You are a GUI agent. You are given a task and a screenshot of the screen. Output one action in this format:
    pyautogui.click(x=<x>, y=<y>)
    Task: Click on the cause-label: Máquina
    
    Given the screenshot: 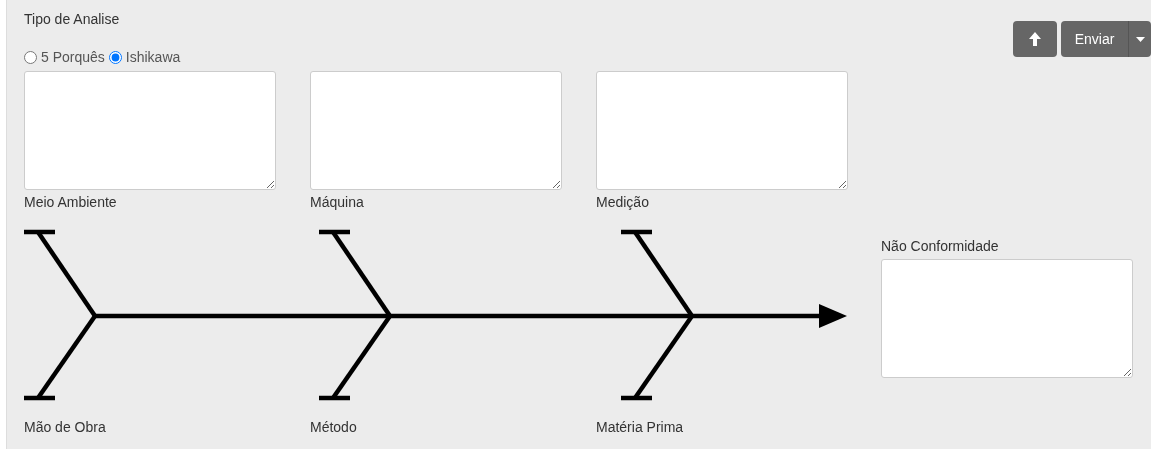 What is the action you would take?
    pyautogui.click(x=337, y=202)
    